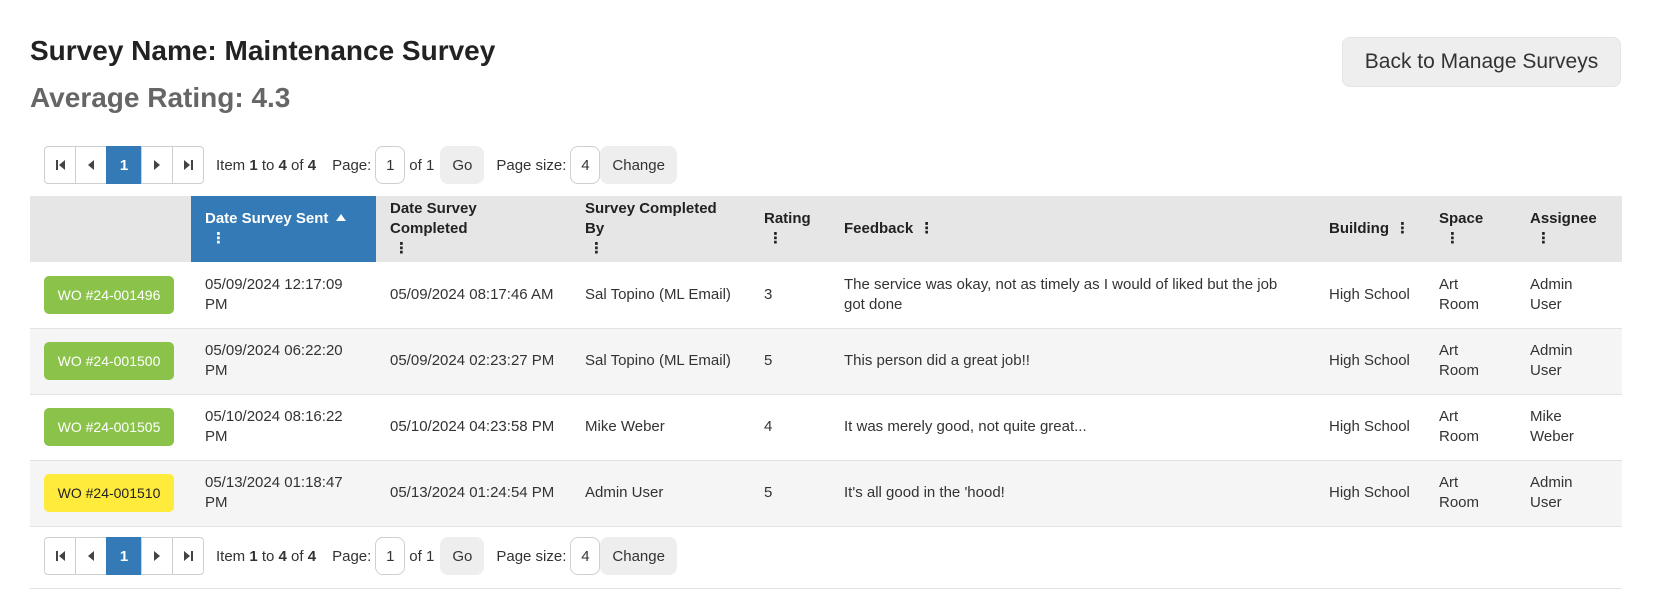 This screenshot has width=1653, height=593. What do you see at coordinates (531, 556) in the screenshot?
I see `page-size-label: Page size:` at bounding box center [531, 556].